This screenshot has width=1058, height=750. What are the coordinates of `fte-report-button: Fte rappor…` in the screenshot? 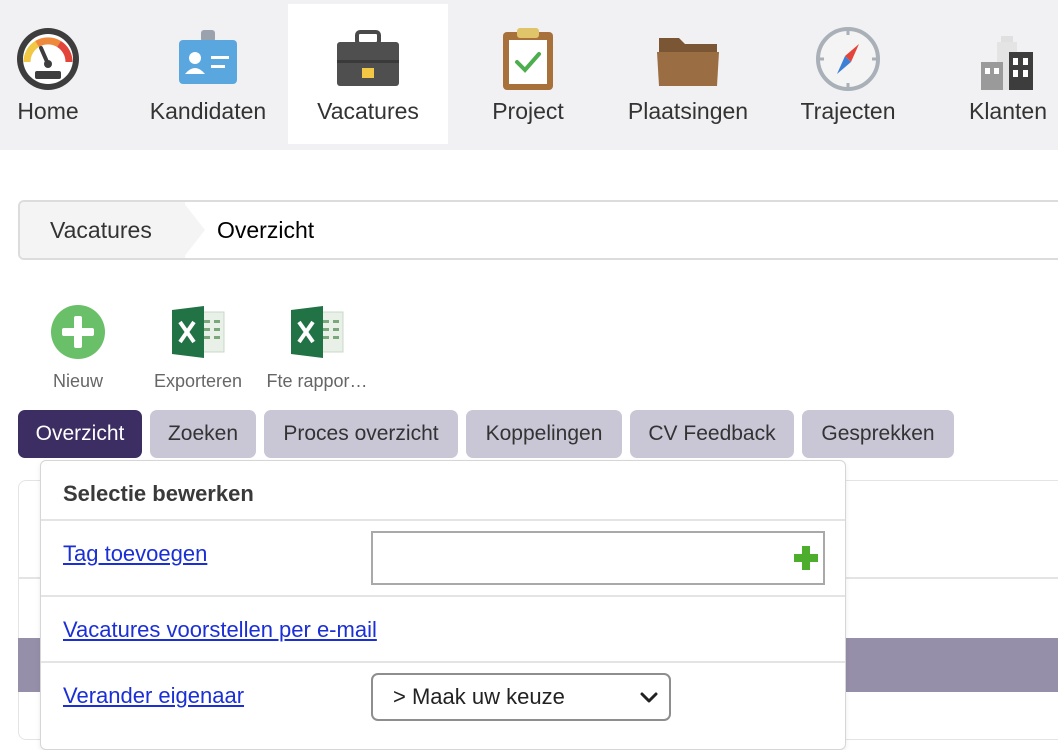 It's located at (317, 348).